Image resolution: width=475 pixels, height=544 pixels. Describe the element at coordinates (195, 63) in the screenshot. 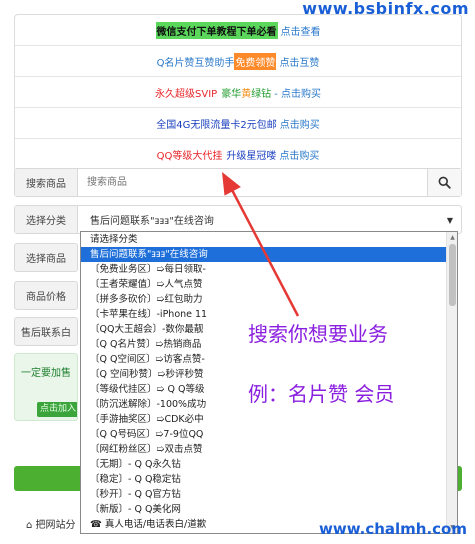

I see `notice-card-like-text: Q名片赞互赞助手` at that location.